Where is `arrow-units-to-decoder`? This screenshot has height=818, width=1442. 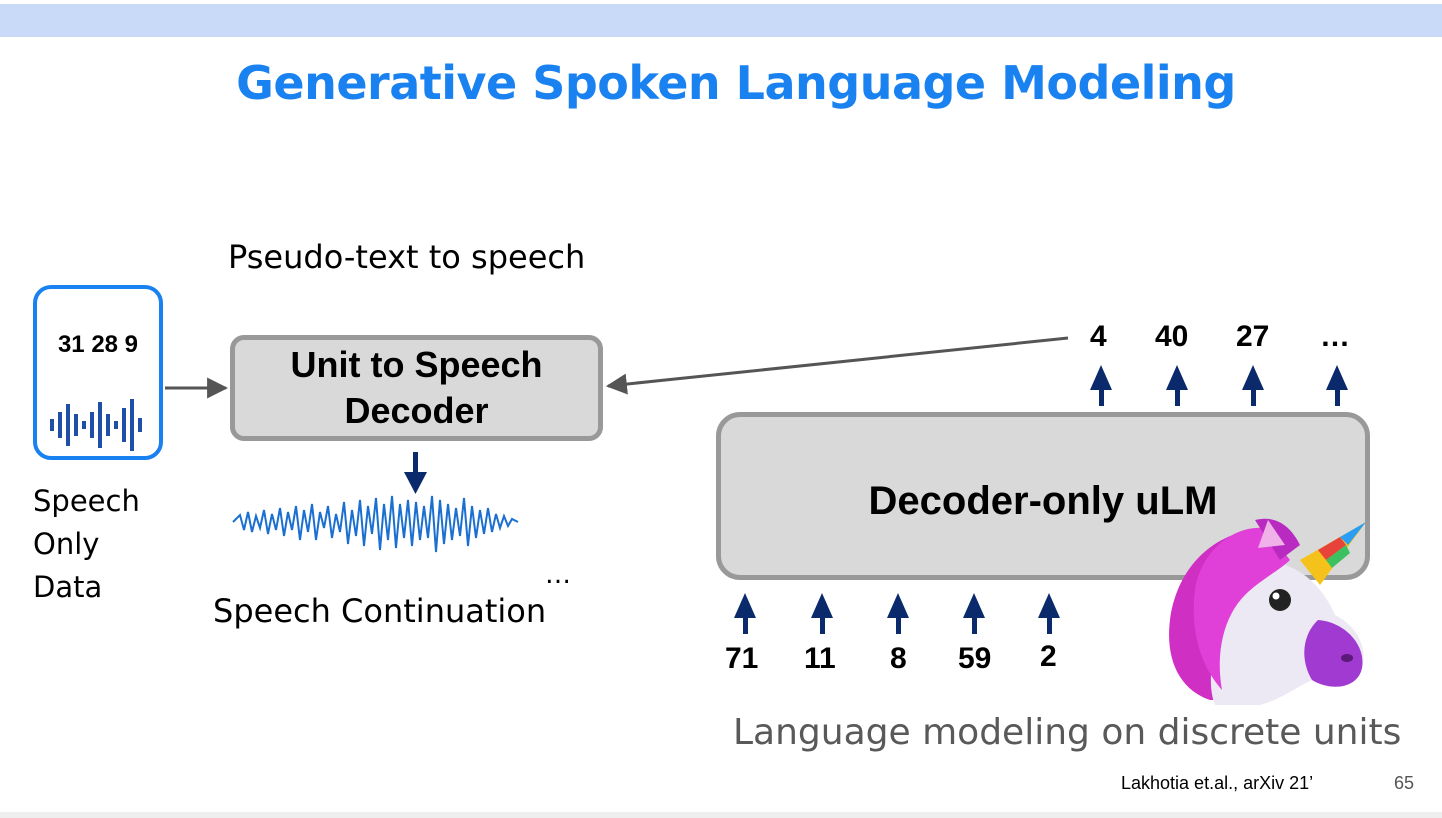 arrow-units-to-decoder is located at coordinates (837, 365).